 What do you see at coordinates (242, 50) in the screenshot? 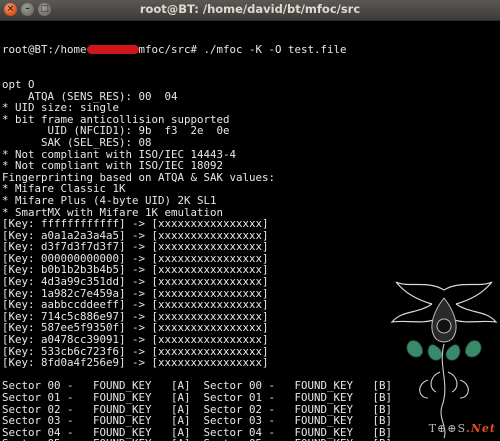
I see `prompt-command: mfoc/src# ./mfoc -K -O test.file` at bounding box center [242, 50].